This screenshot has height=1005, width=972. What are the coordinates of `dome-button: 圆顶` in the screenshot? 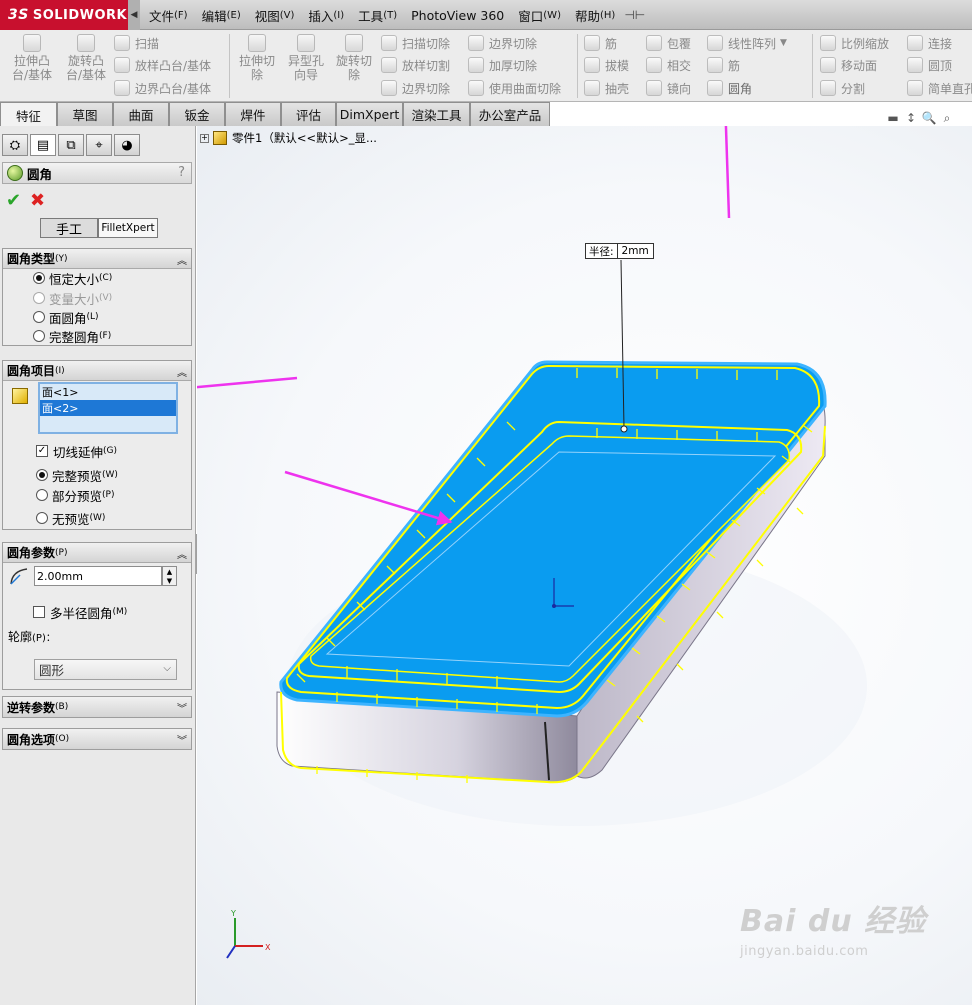 It's located at (929, 65).